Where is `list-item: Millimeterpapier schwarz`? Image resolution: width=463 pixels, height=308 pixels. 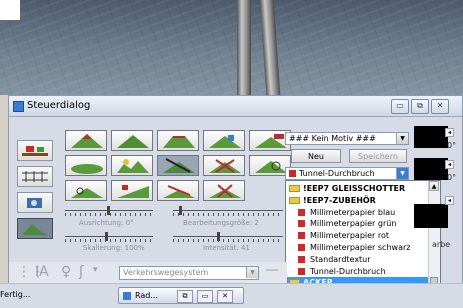
list-item: Millimeterpapier schwarz is located at coordinates (358, 247).